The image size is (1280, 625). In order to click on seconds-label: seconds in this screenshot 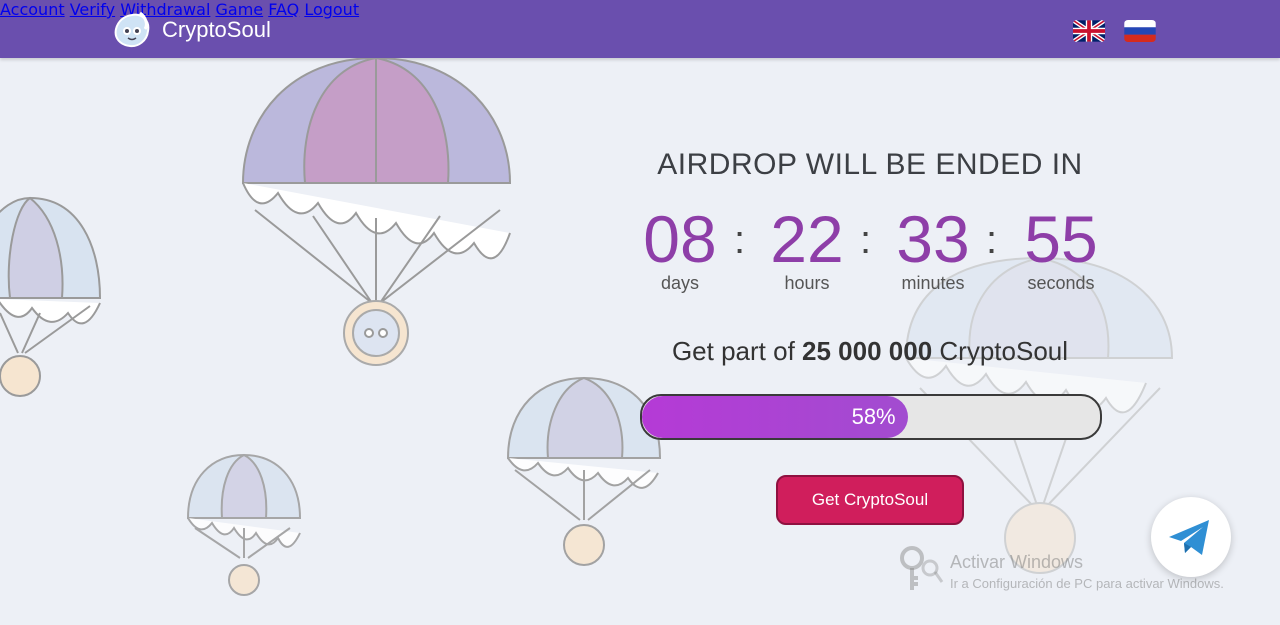, I will do `click(1061, 283)`.